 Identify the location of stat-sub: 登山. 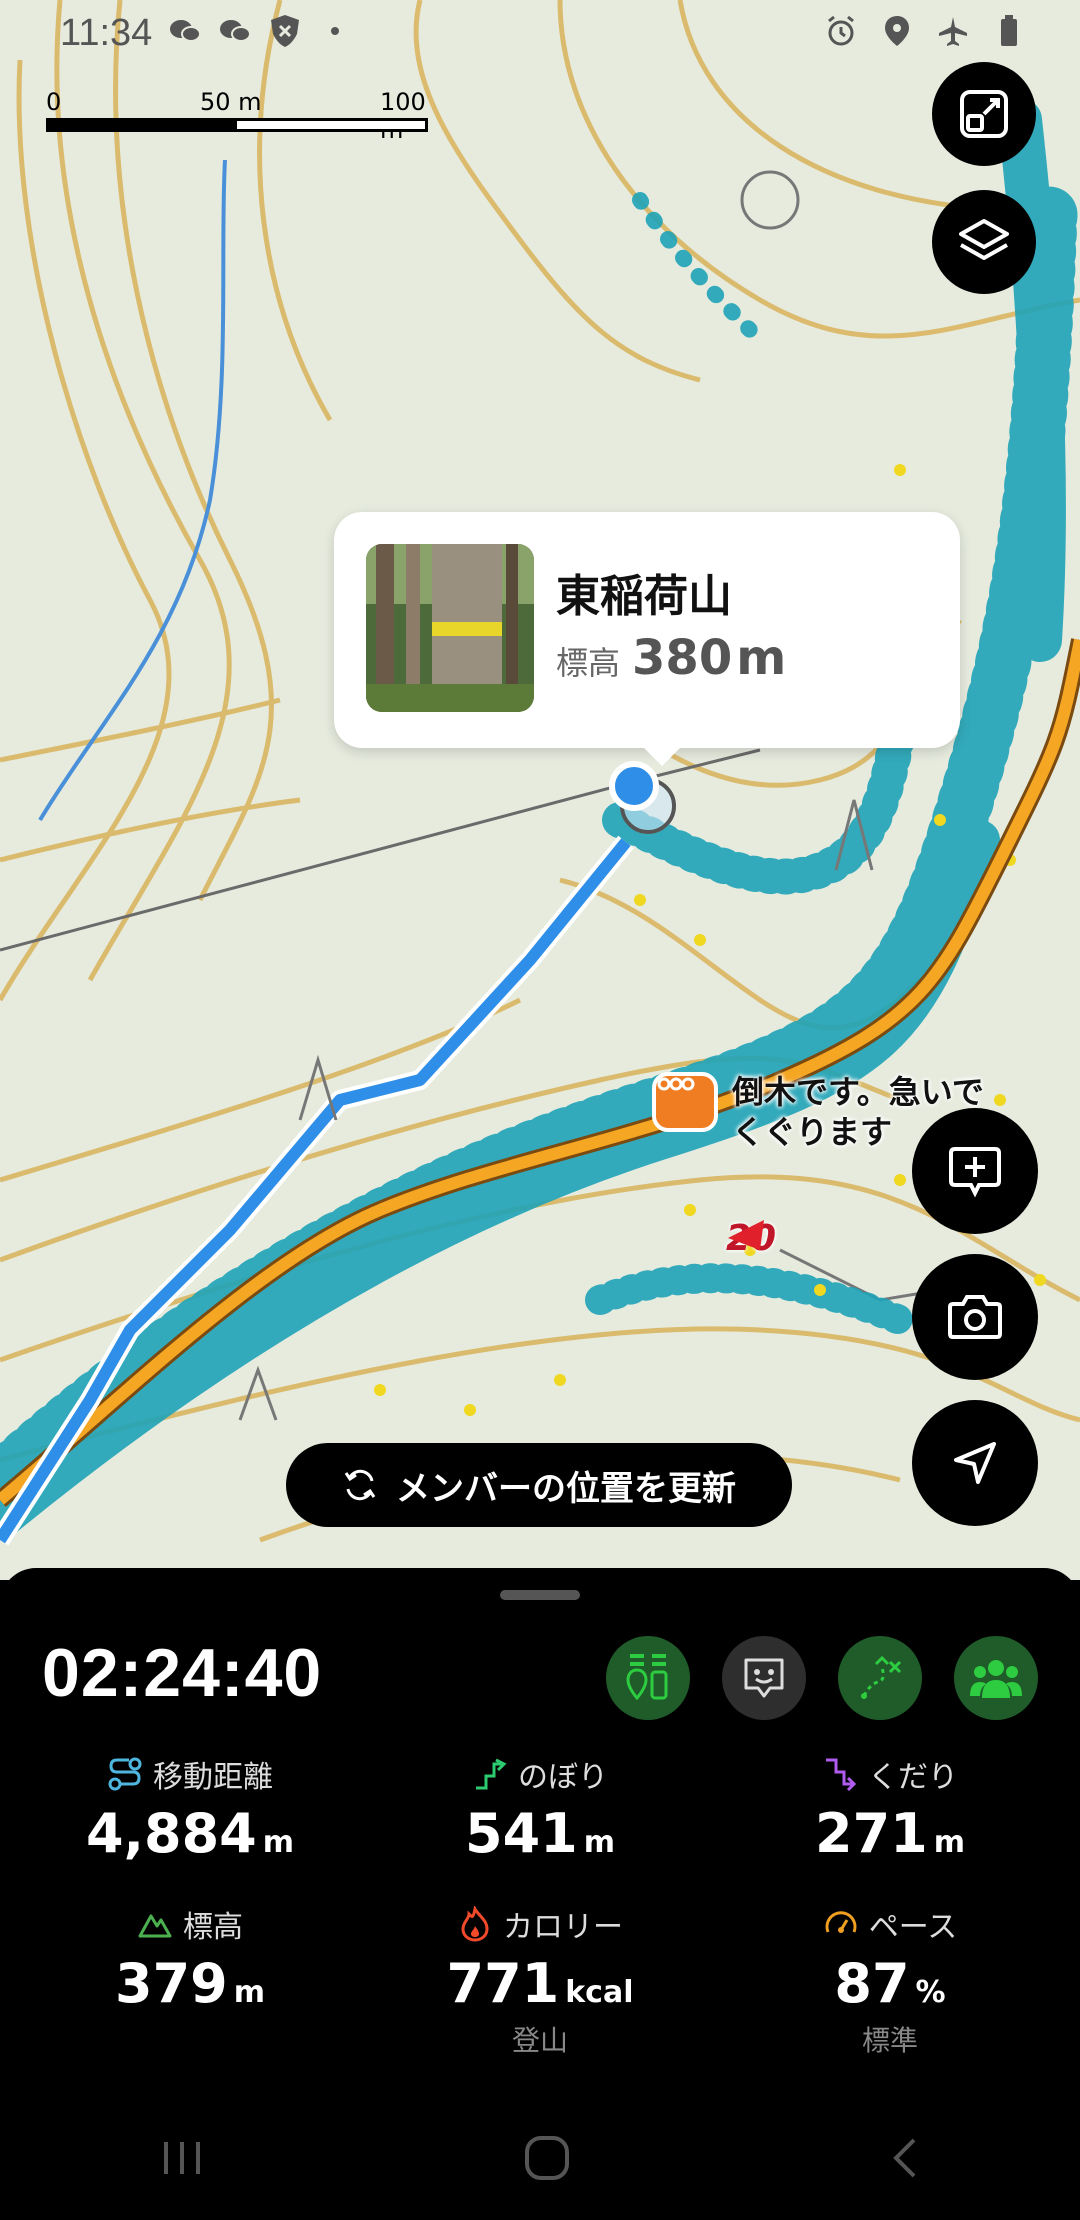
(539, 2040).